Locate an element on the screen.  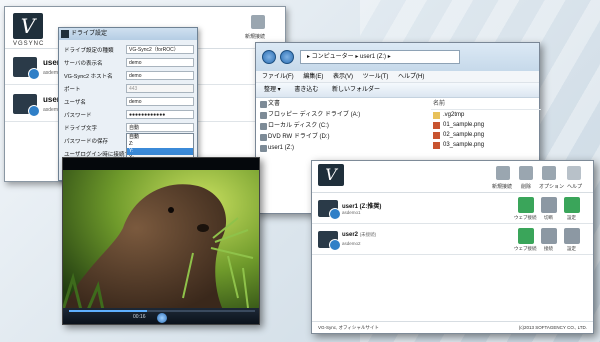
field-label: ユーザ名 is located at coordinates (75, 103).